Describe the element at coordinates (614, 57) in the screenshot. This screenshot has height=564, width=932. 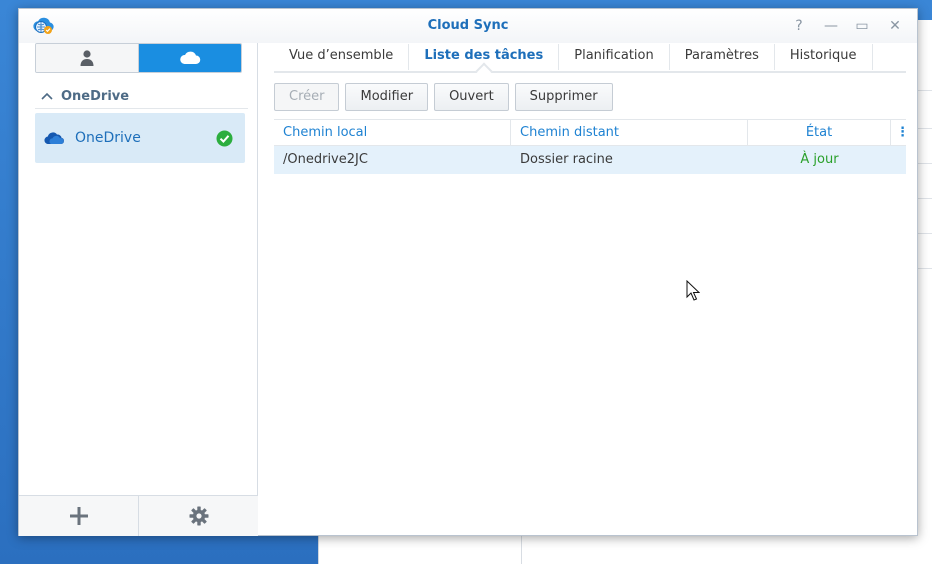
I see `tab-schedule: Planification` at that location.